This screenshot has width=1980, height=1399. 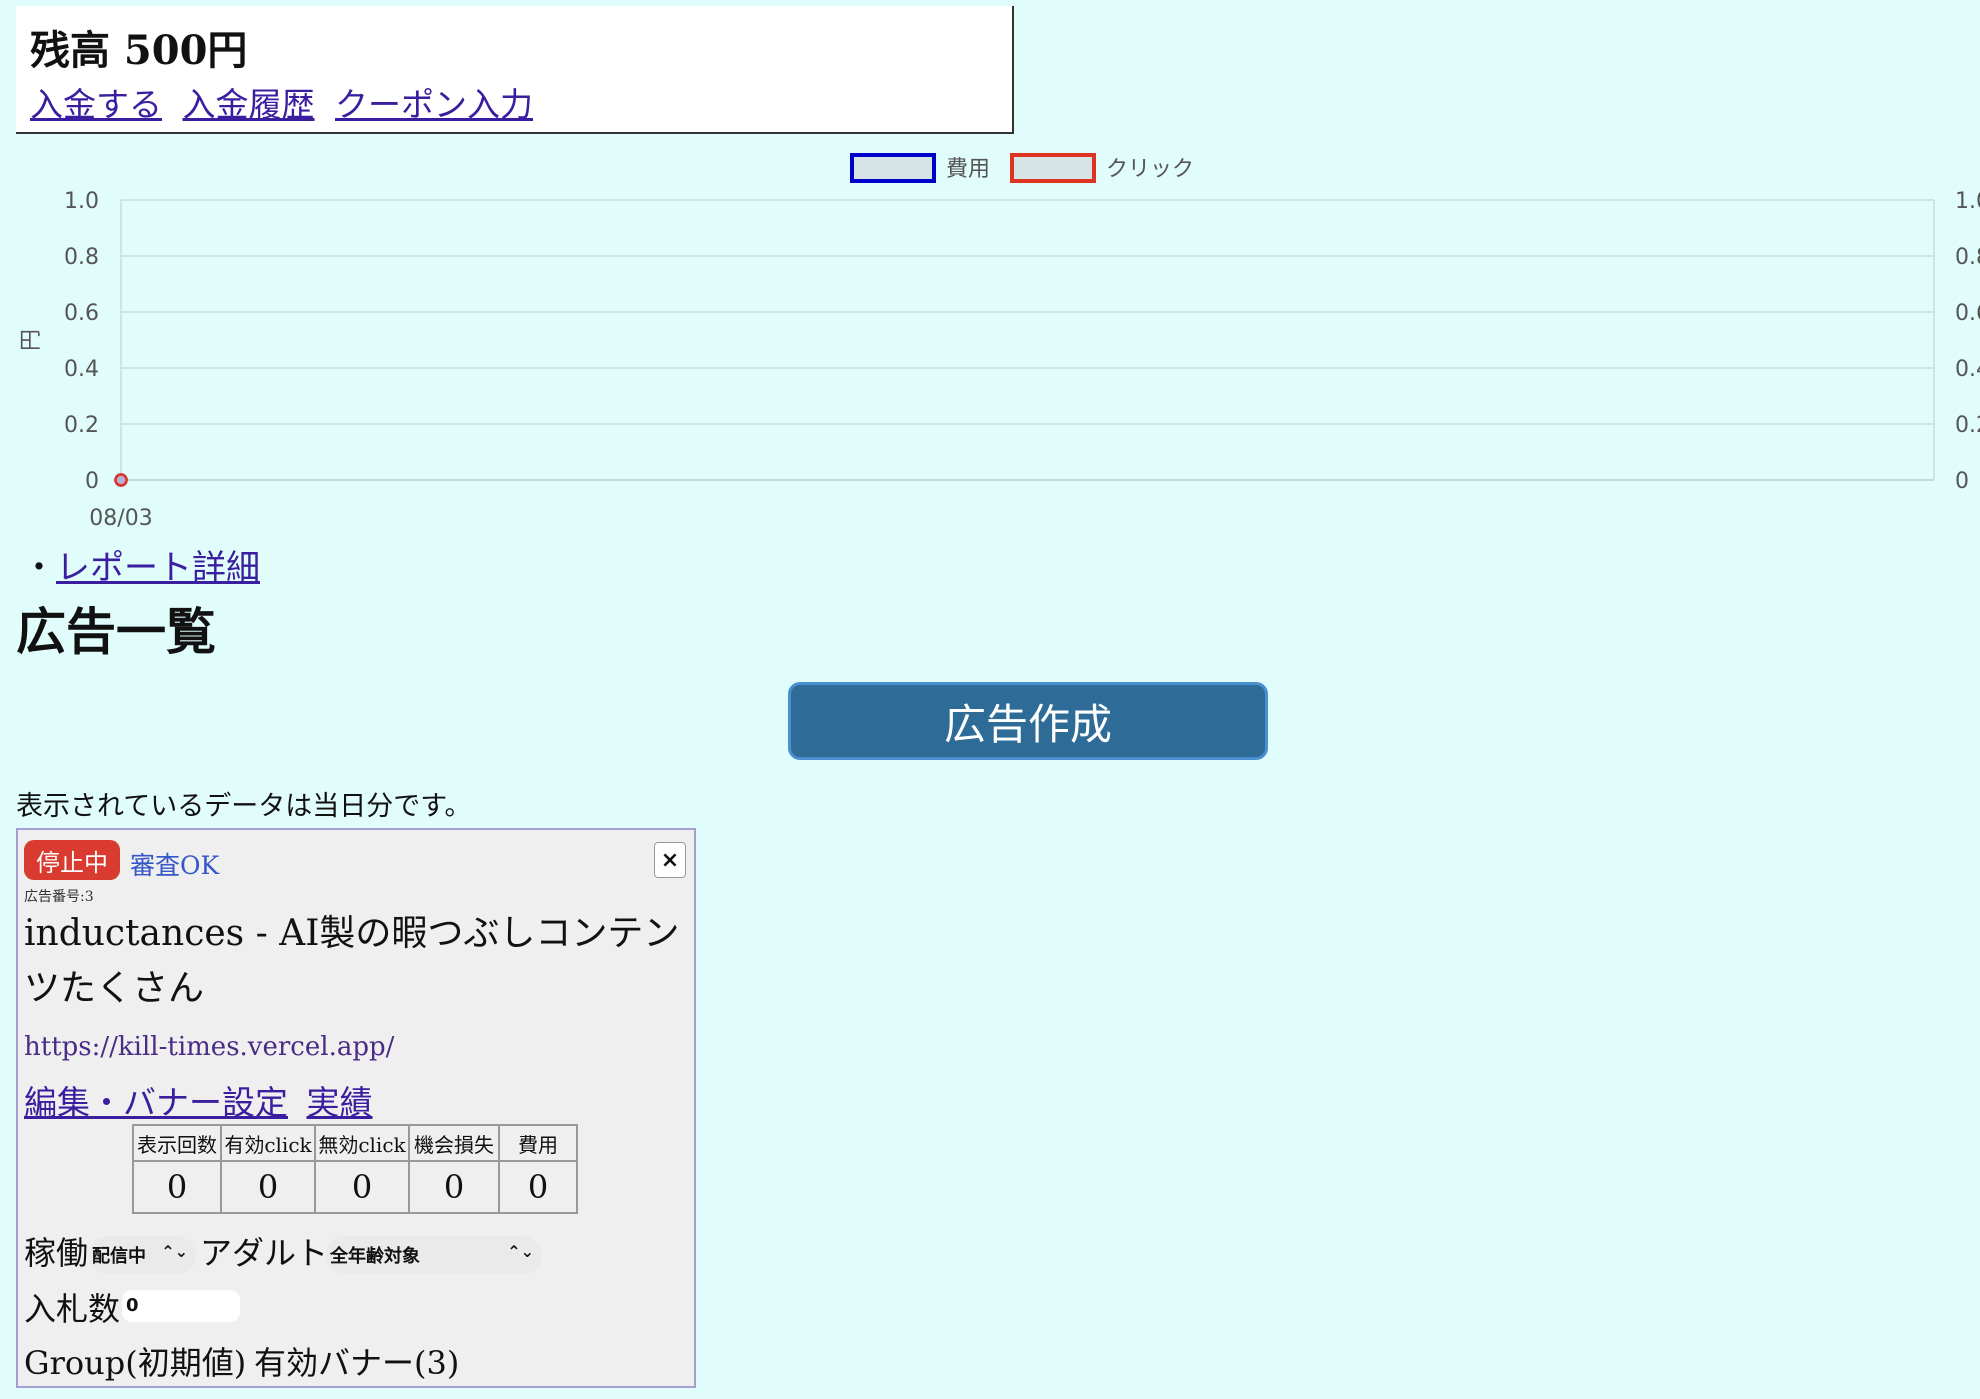 I want to click on x-tick-label: 08/03, so click(x=120, y=518).